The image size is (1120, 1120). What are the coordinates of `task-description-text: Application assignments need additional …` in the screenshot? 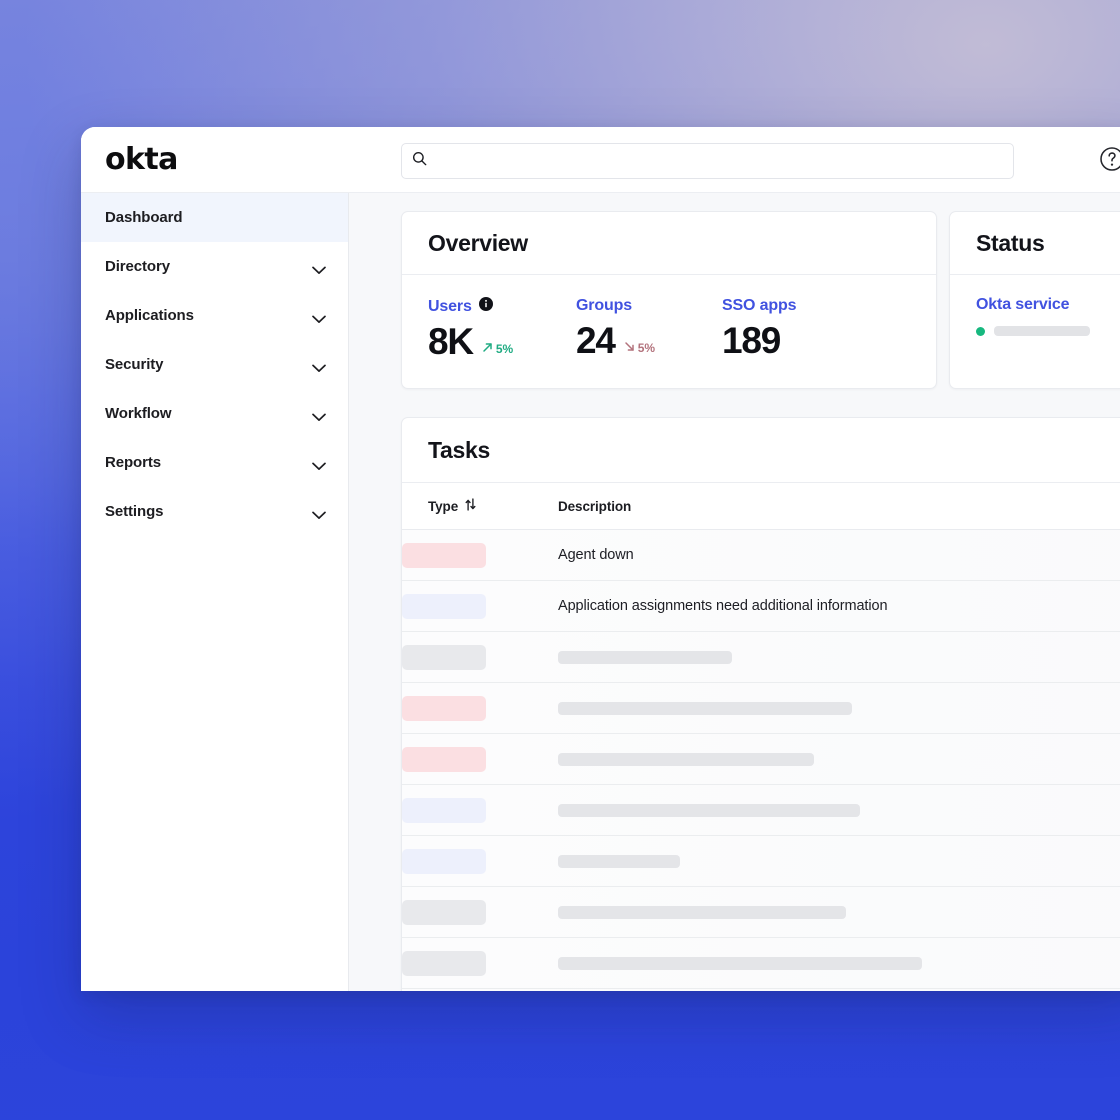 It's located at (723, 606).